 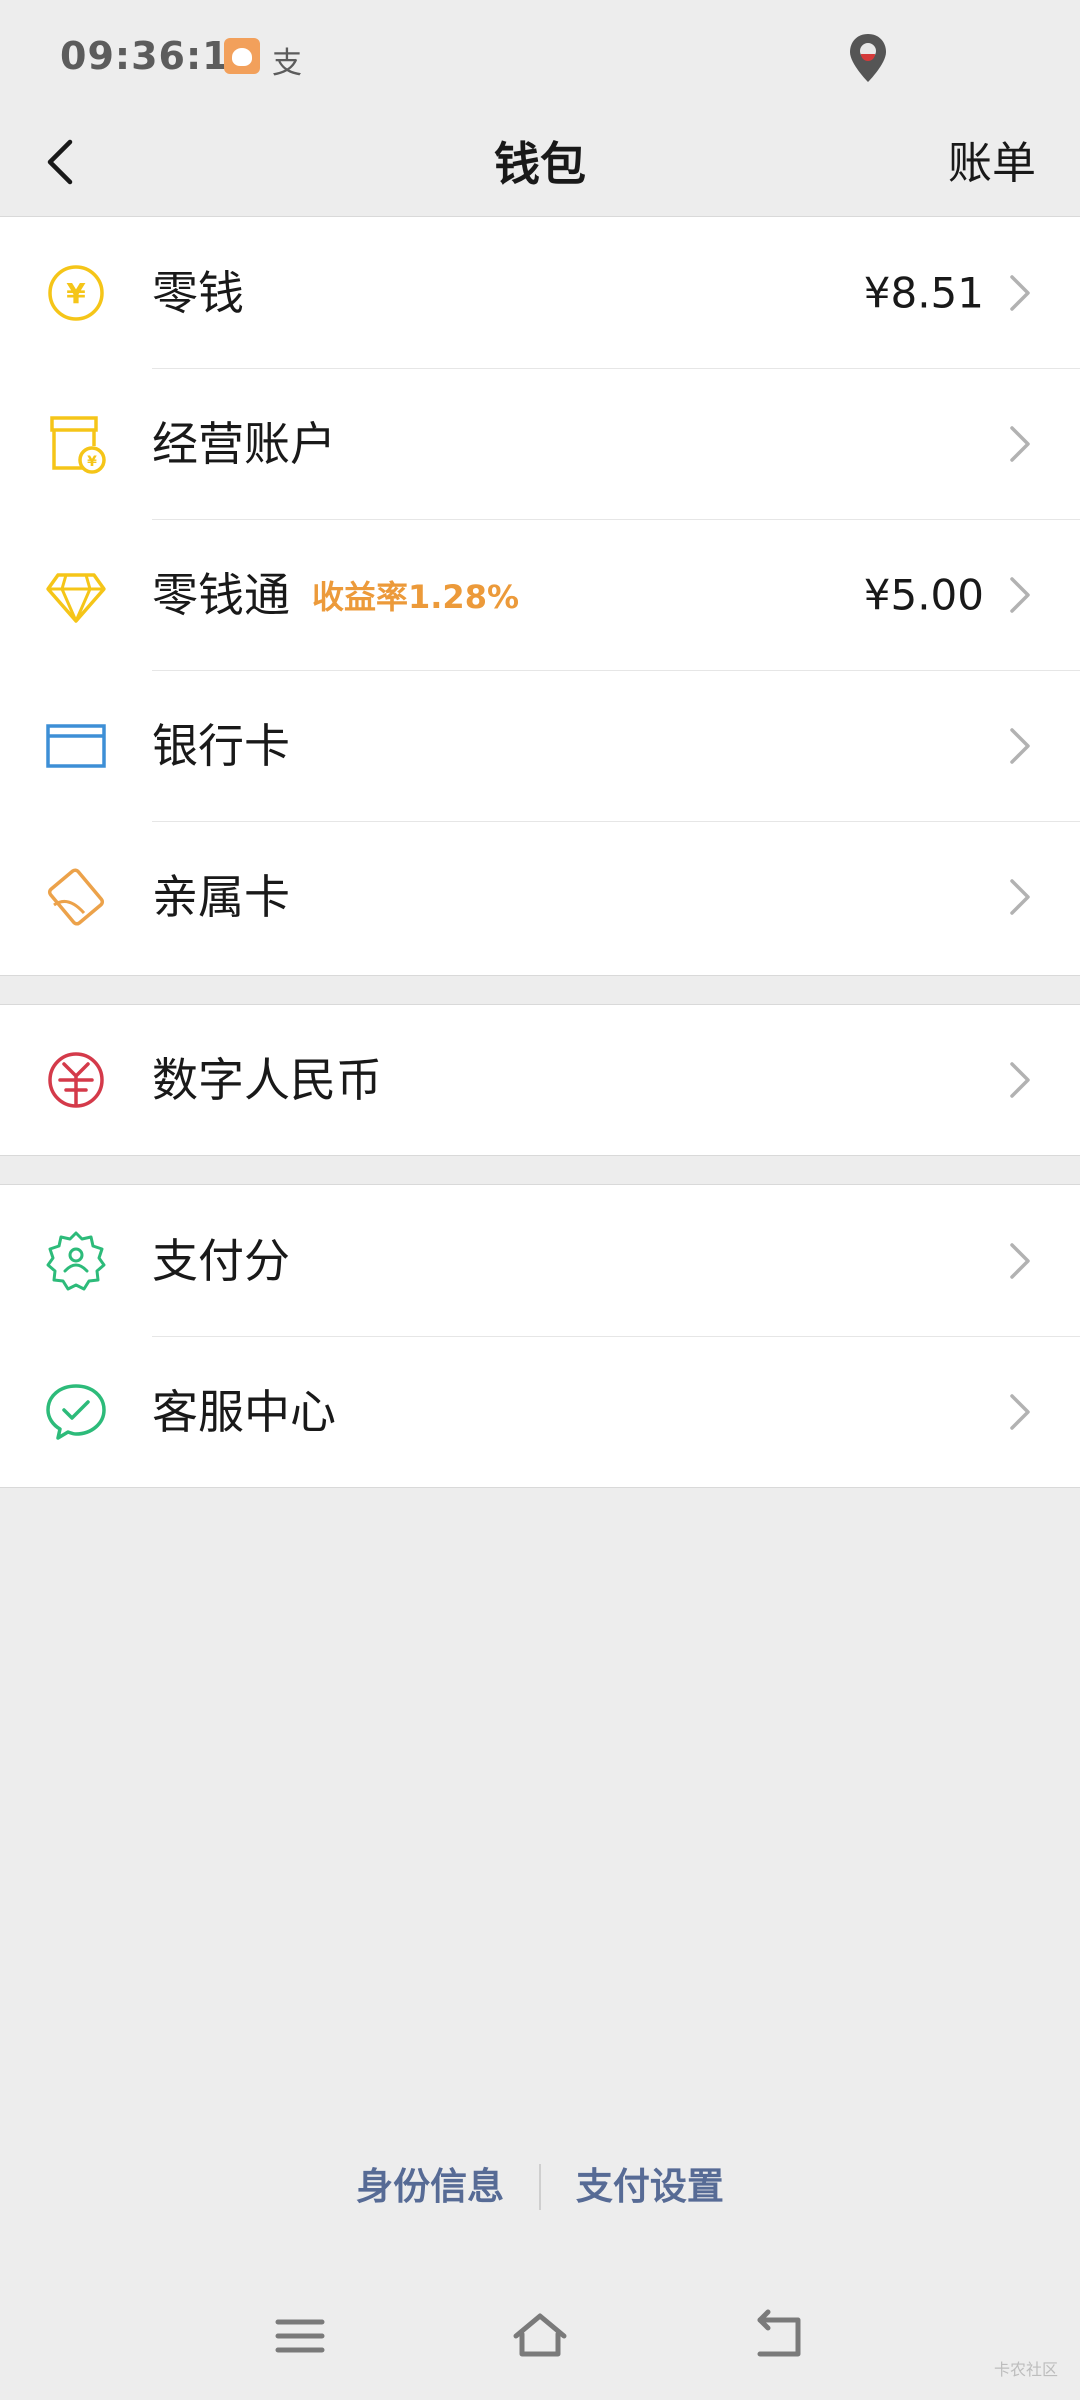 What do you see at coordinates (540, 896) in the screenshot?
I see `list-item-family-card: 亲属卡` at bounding box center [540, 896].